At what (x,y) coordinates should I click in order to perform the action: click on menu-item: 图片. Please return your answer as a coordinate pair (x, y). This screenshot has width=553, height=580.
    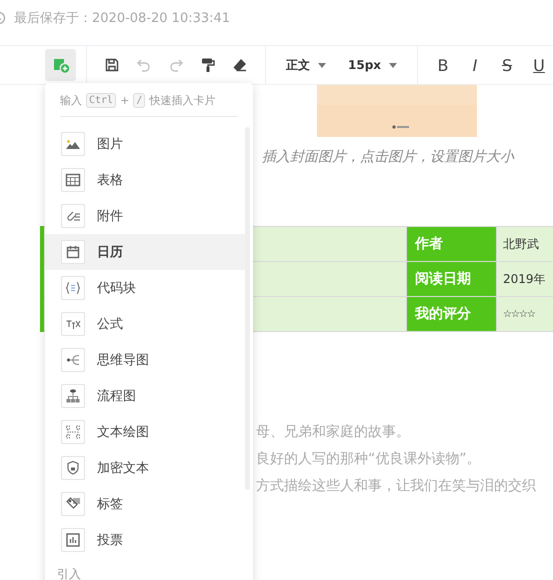
    Looking at the image, I should click on (145, 144).